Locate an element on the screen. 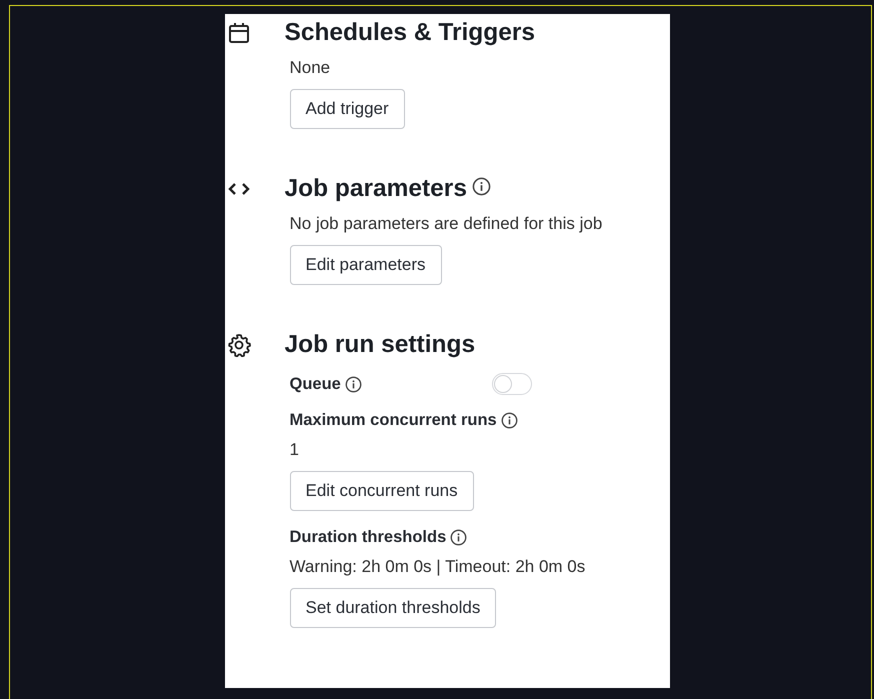 Image resolution: width=874 pixels, height=699 pixels. section-title: Job run settings is located at coordinates (380, 345).